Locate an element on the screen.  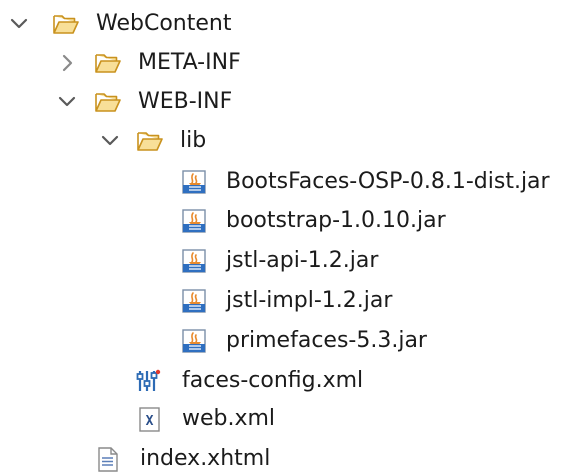
tree-item-label: WEB-INF is located at coordinates (185, 101).